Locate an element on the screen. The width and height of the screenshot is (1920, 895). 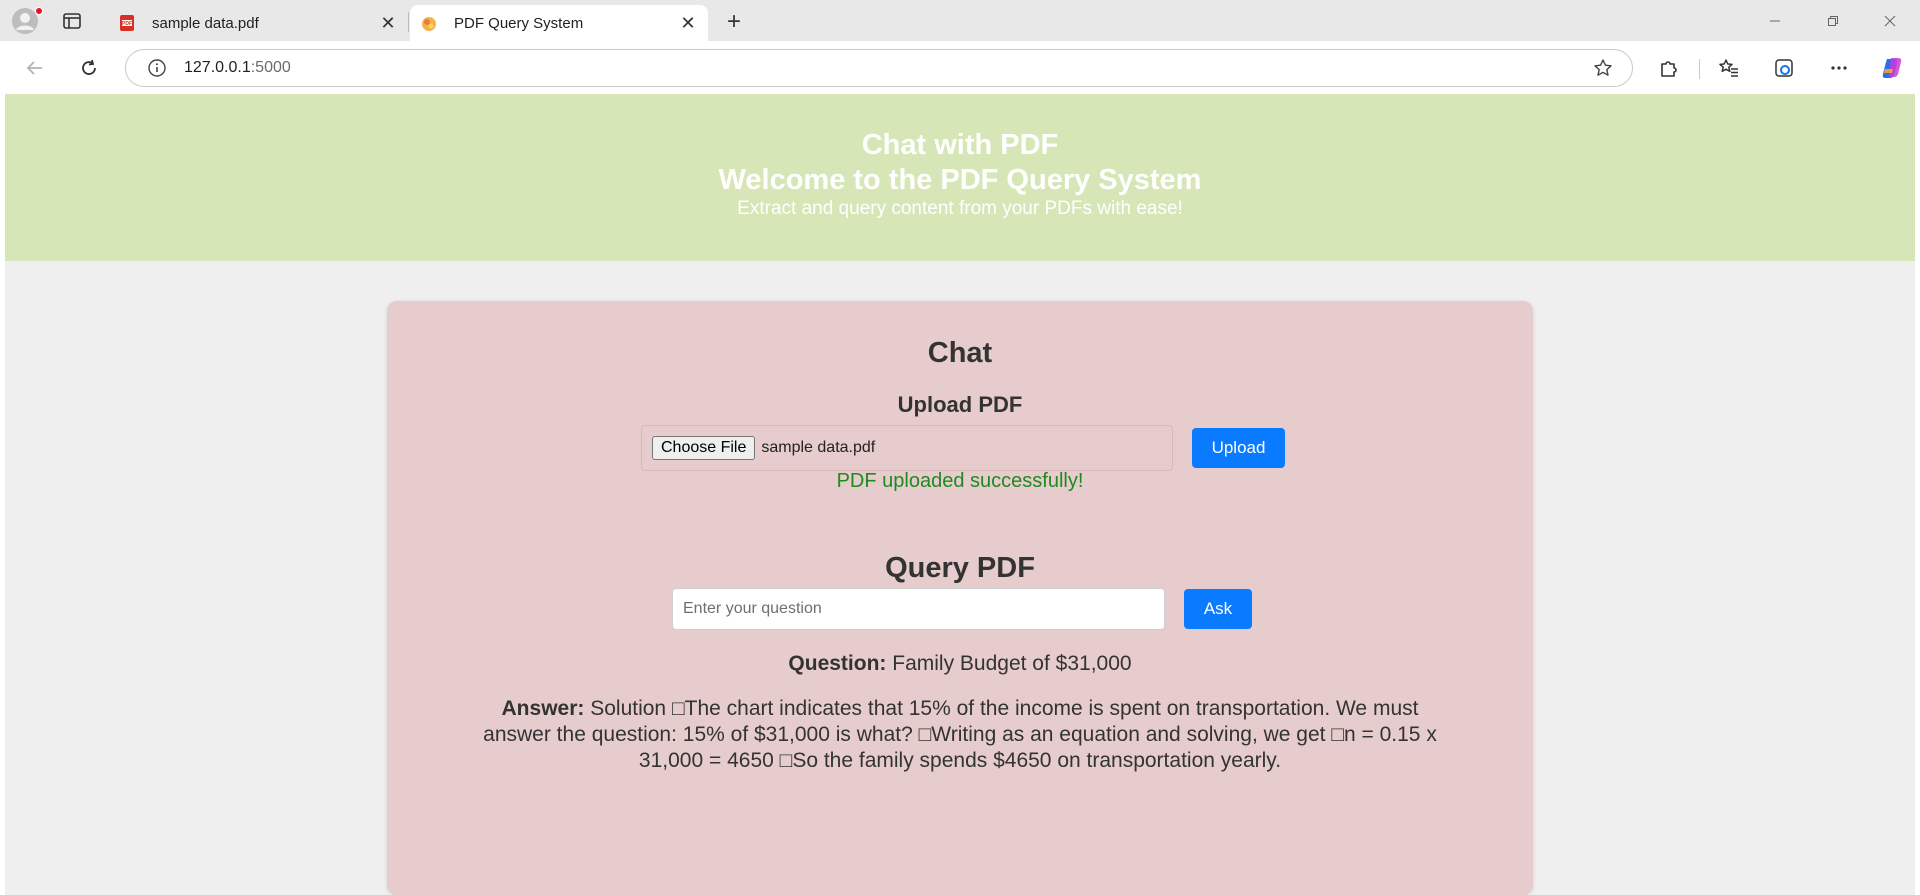
tab-pdf-query-system: PDF Query System ✕ is located at coordinates (559, 23).